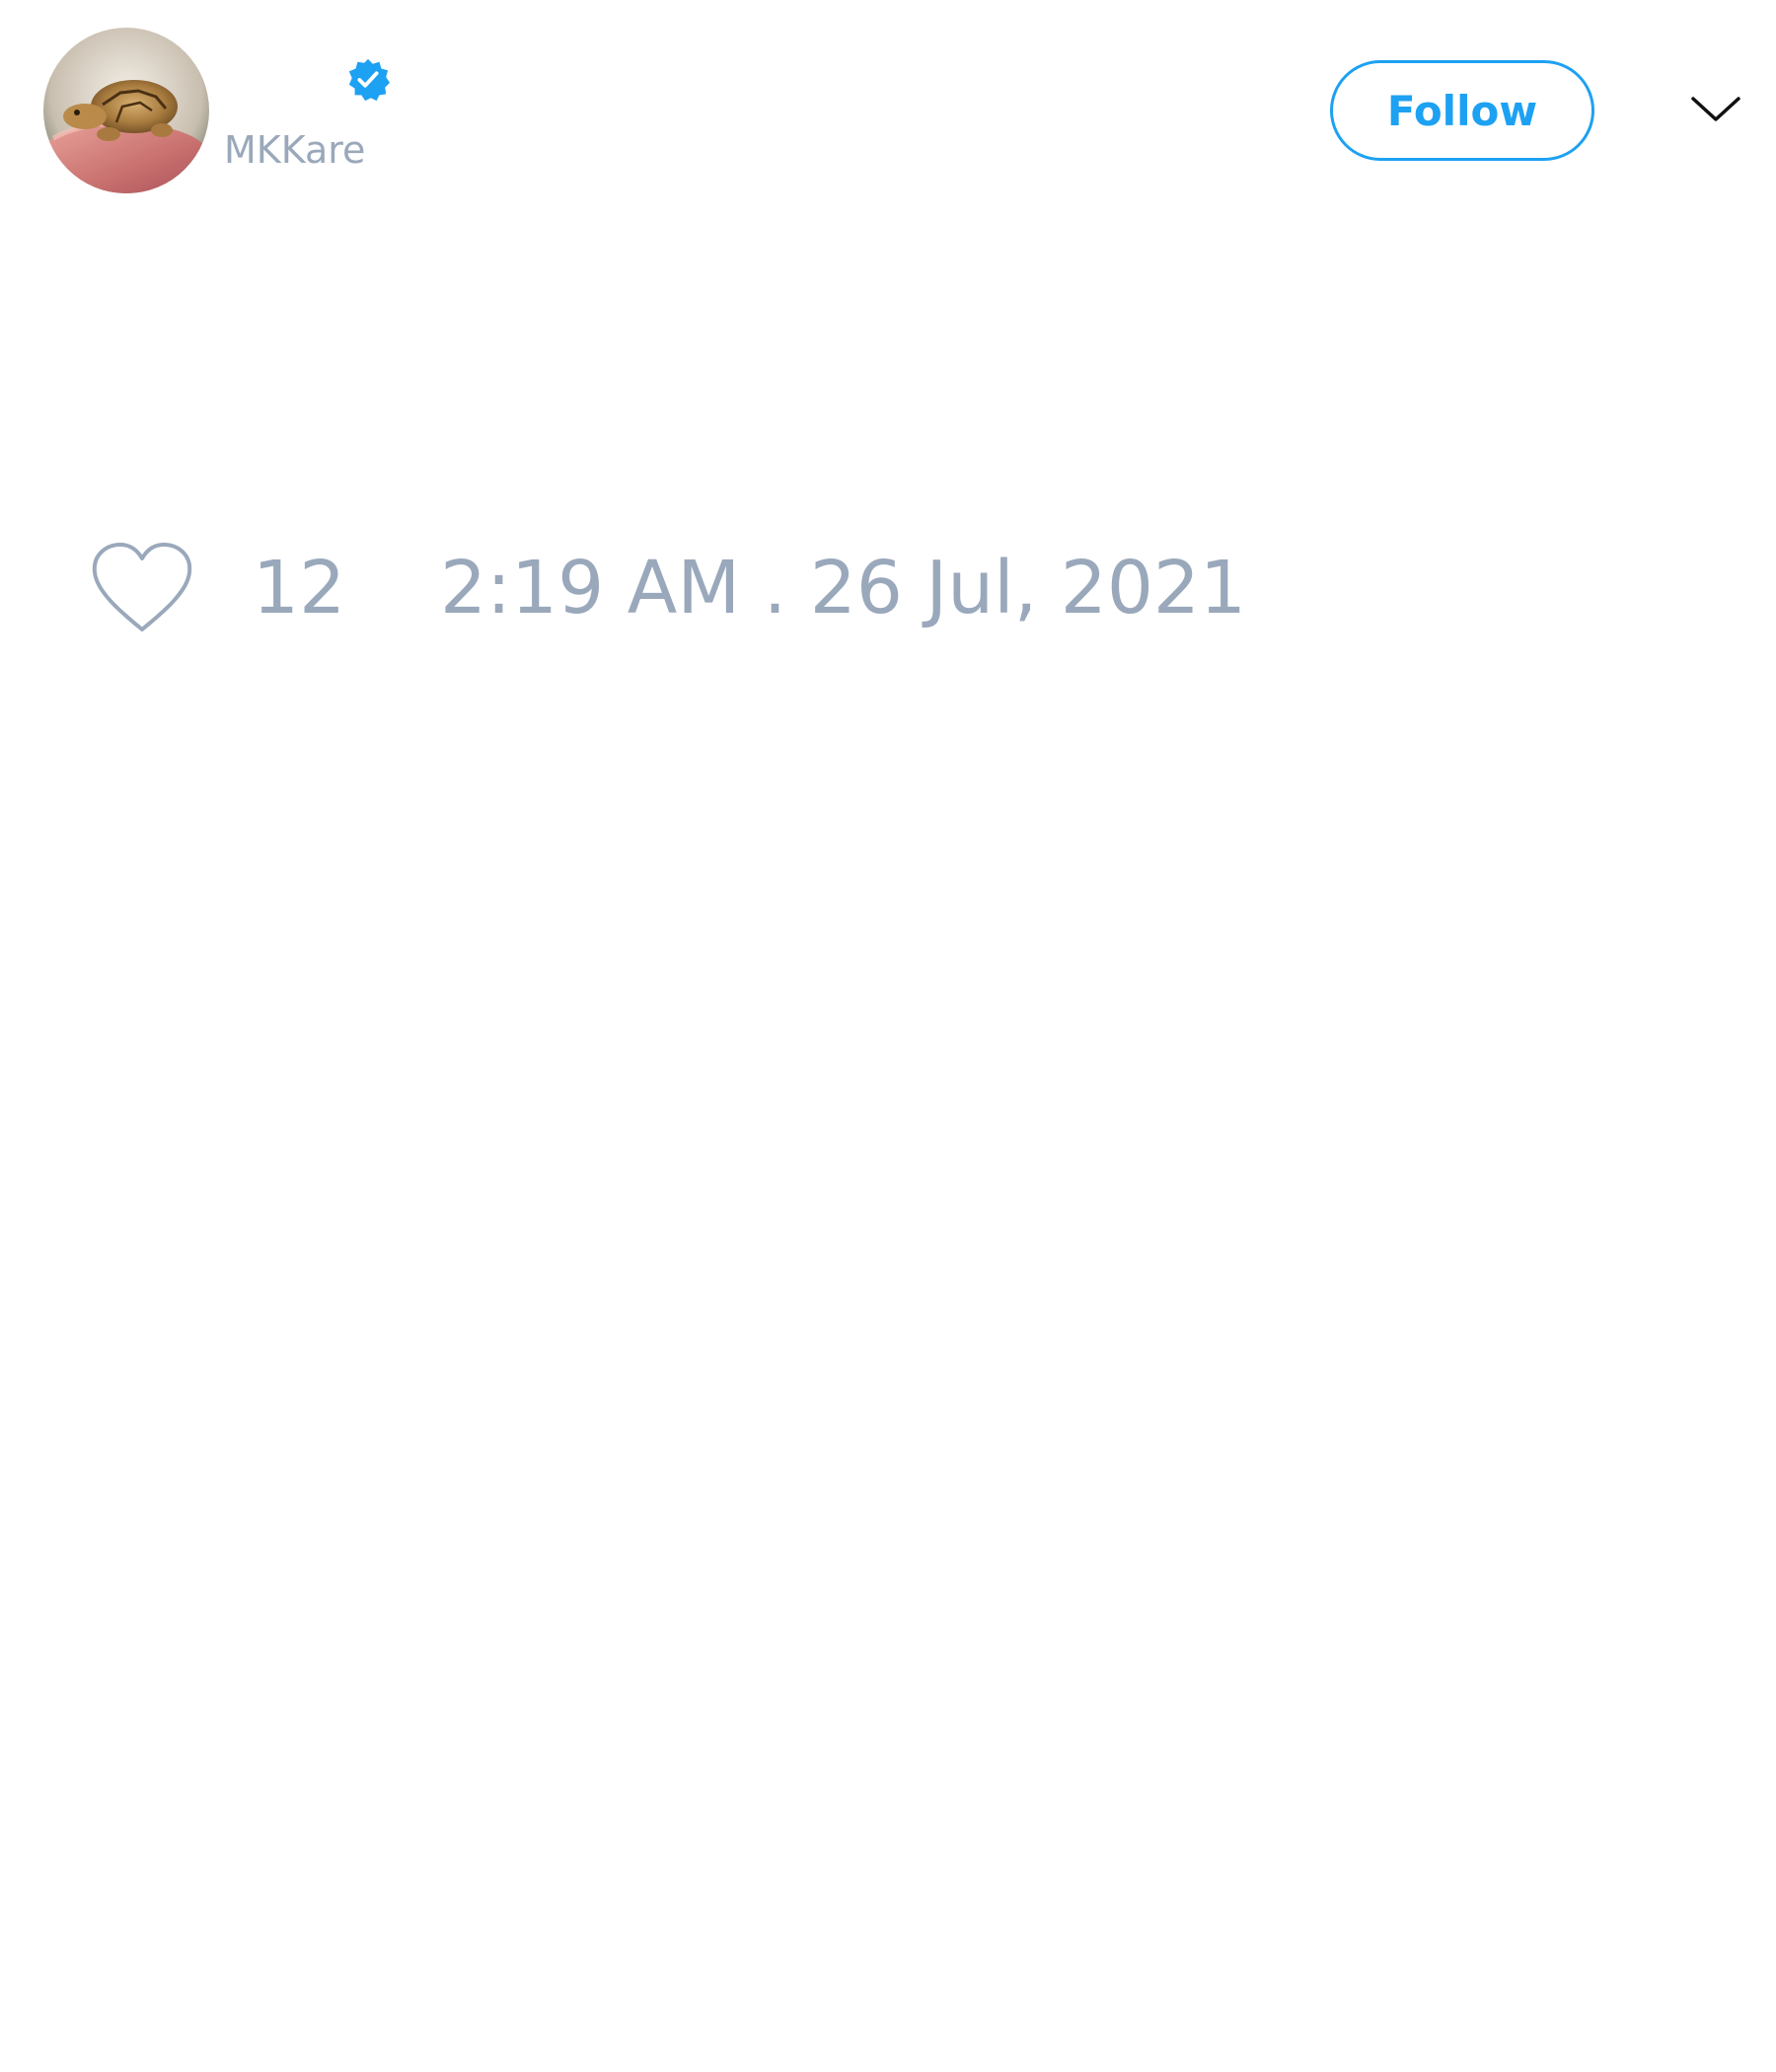 Image resolution: width=1776 pixels, height=2072 pixels. Describe the element at coordinates (843, 588) in the screenshot. I see `tweet-timestamp: 2:19 AM . 26 Jul, 2021` at that location.